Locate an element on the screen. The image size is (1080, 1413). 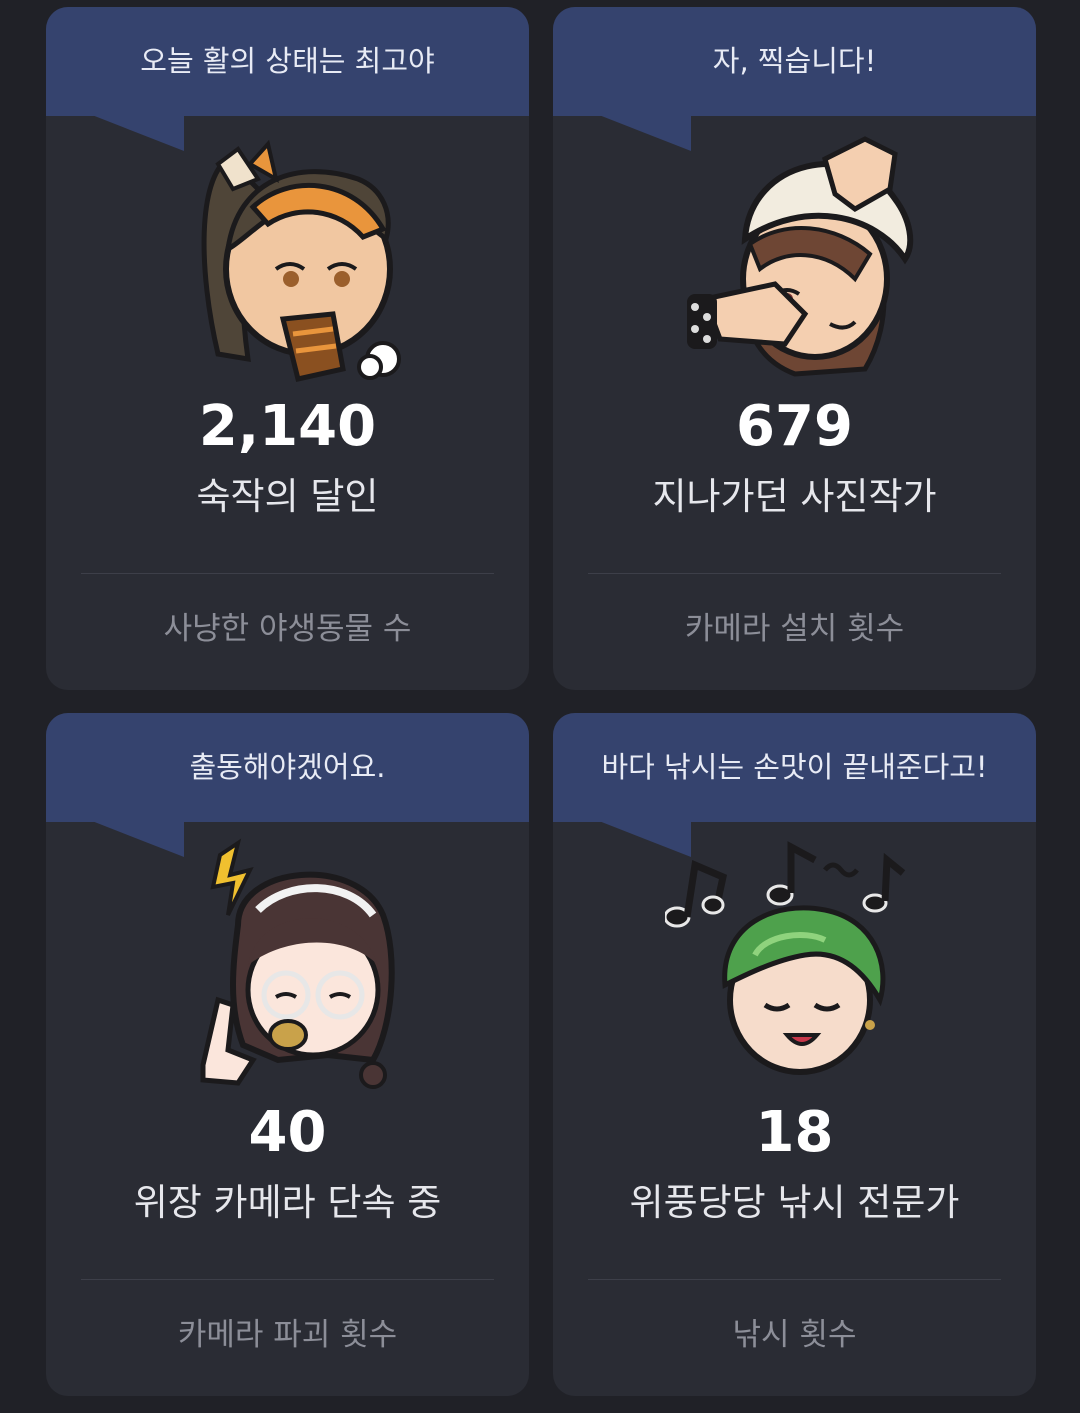
archer-girl-orange-headband-icon is located at coordinates (301, 260).